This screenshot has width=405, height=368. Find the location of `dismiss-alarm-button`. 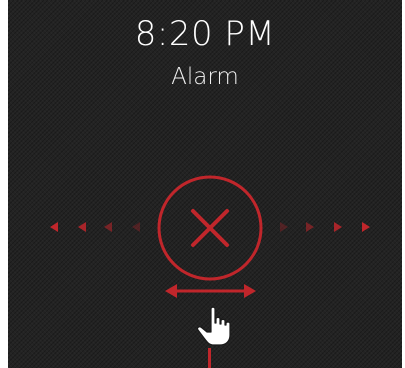

dismiss-alarm-button is located at coordinates (210, 228).